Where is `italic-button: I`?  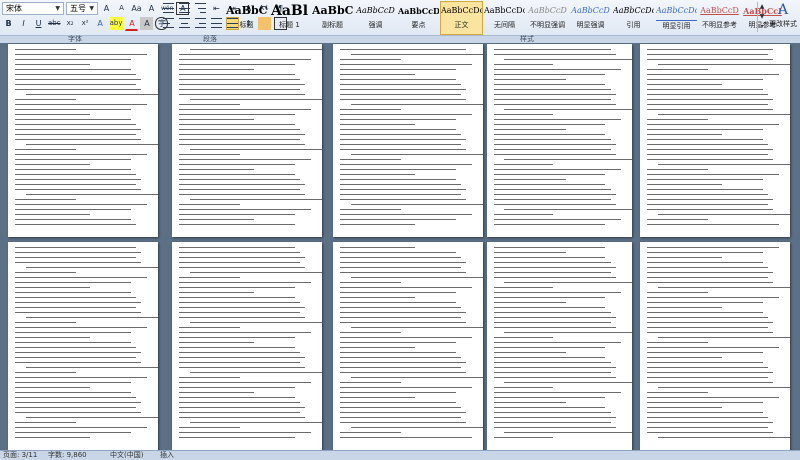
italic-button: I is located at coordinates (23, 23).